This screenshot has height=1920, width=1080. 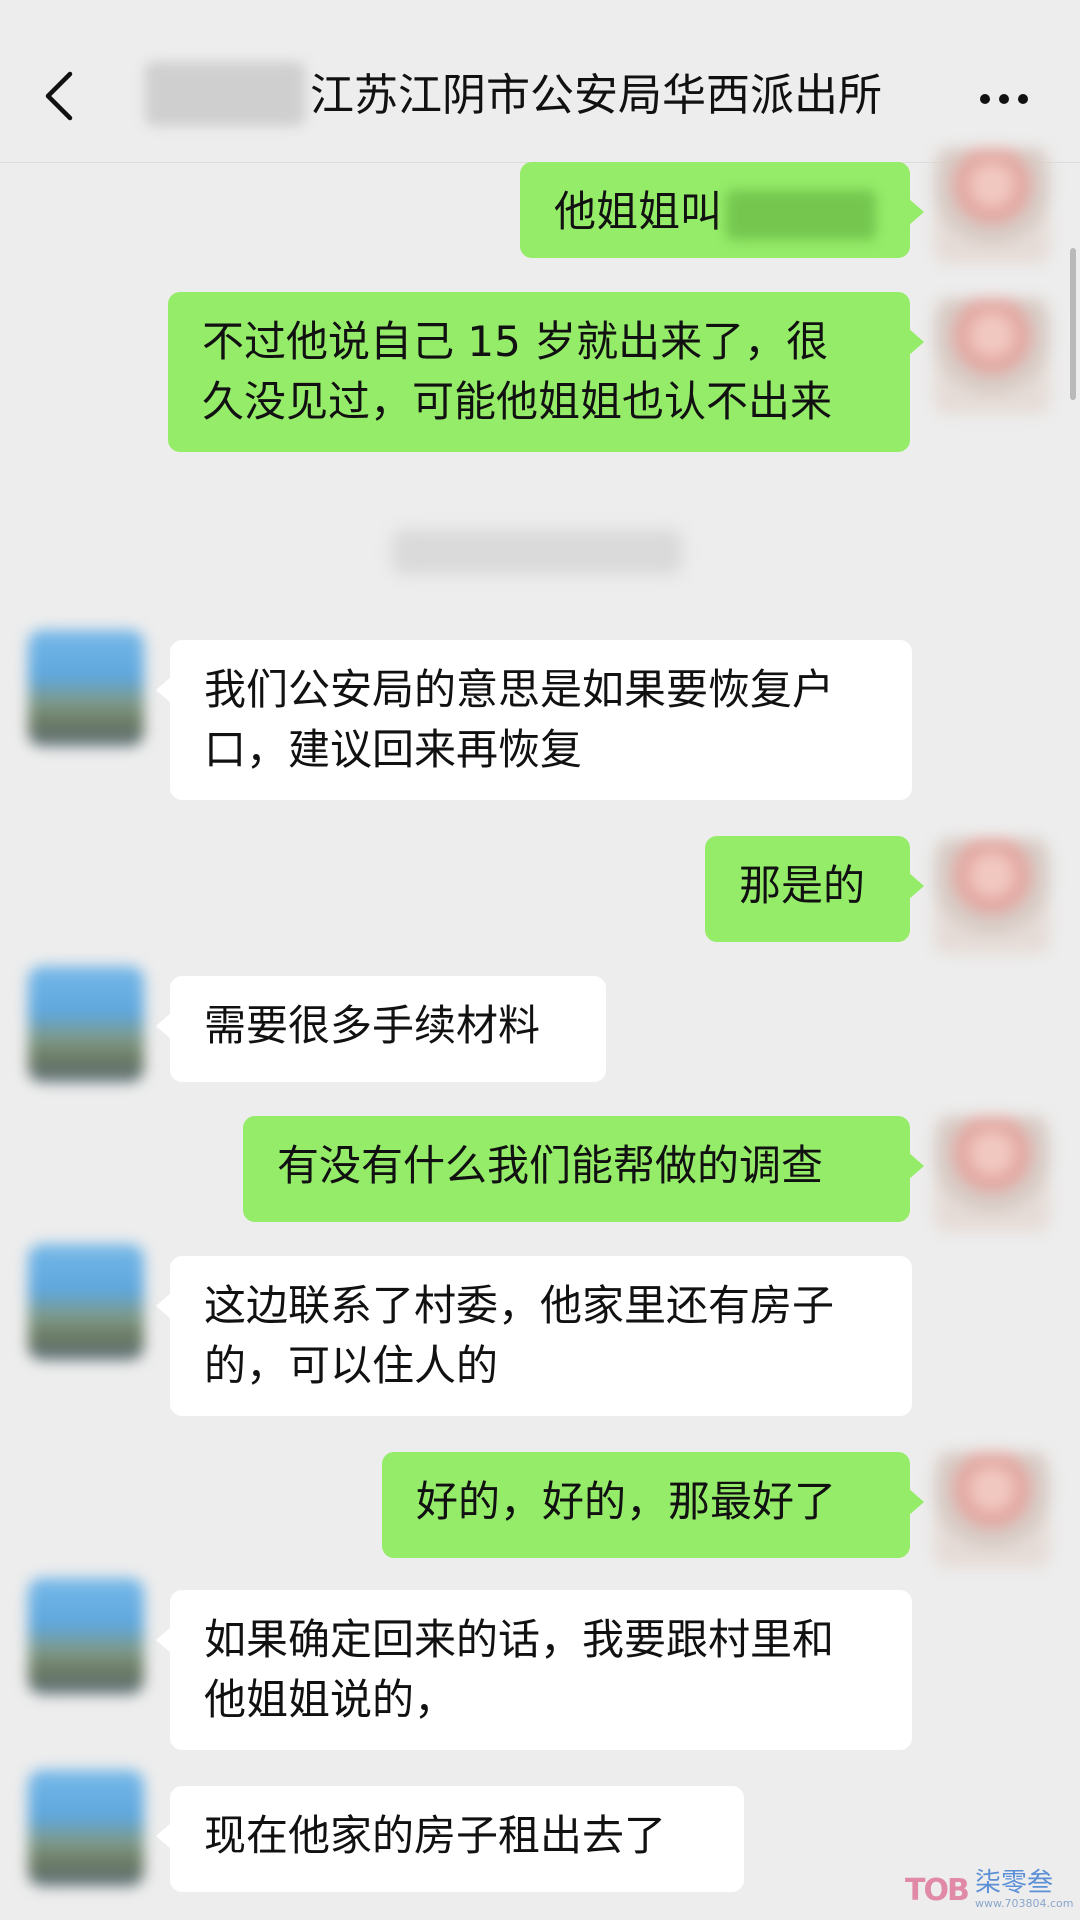 I want to click on message-bubble-received: 需要很多手续材料, so click(x=381, y=1029).